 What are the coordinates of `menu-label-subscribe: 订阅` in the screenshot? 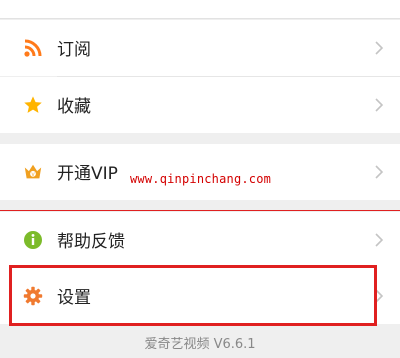 It's located at (74, 50).